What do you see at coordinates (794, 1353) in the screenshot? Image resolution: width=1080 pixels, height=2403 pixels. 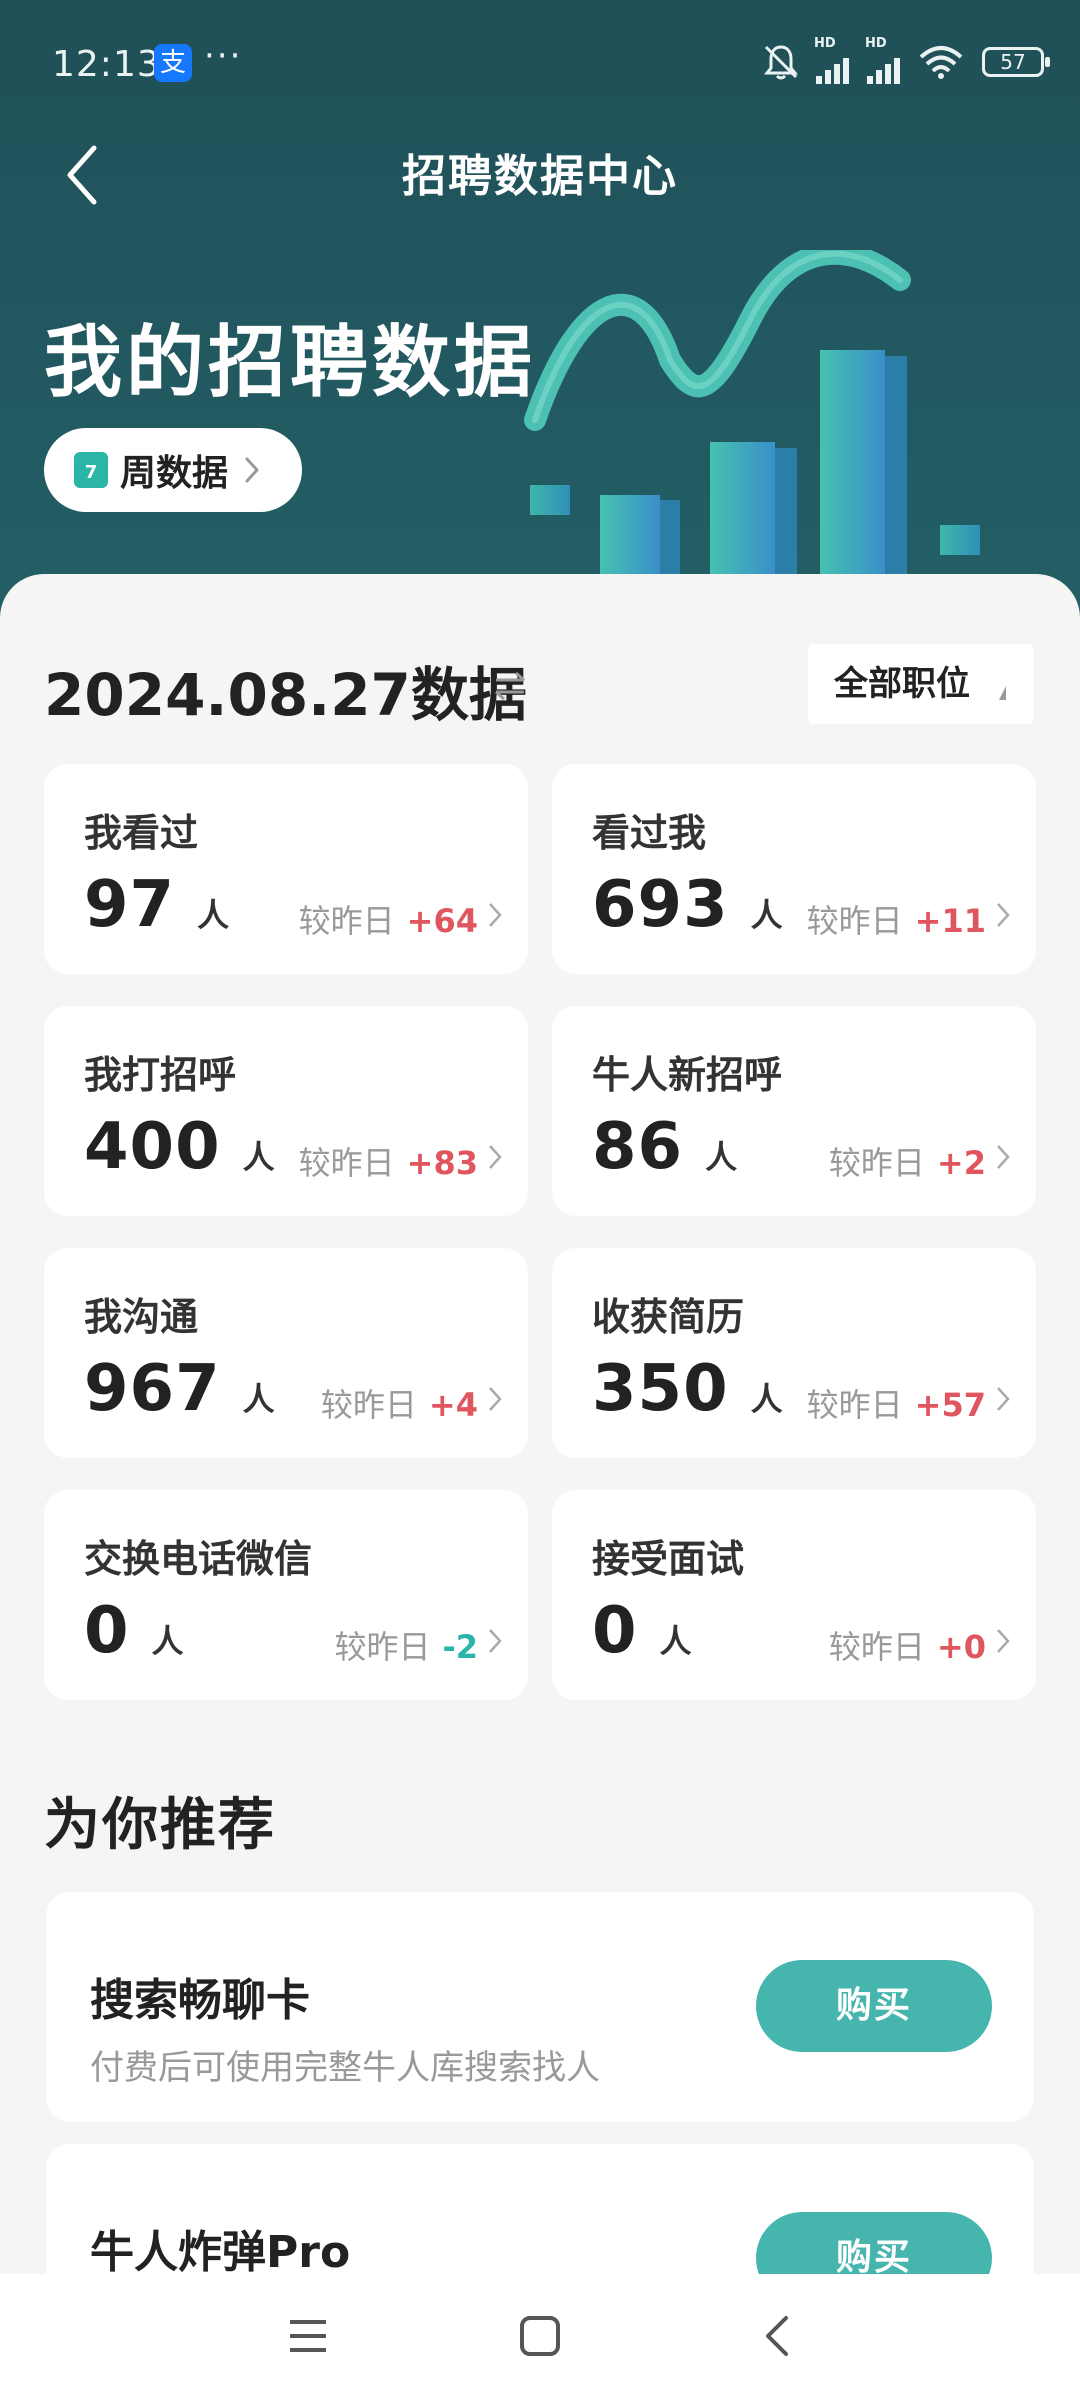 I see `stat-card: 收获简历 350 人 较昨日 +57` at bounding box center [794, 1353].